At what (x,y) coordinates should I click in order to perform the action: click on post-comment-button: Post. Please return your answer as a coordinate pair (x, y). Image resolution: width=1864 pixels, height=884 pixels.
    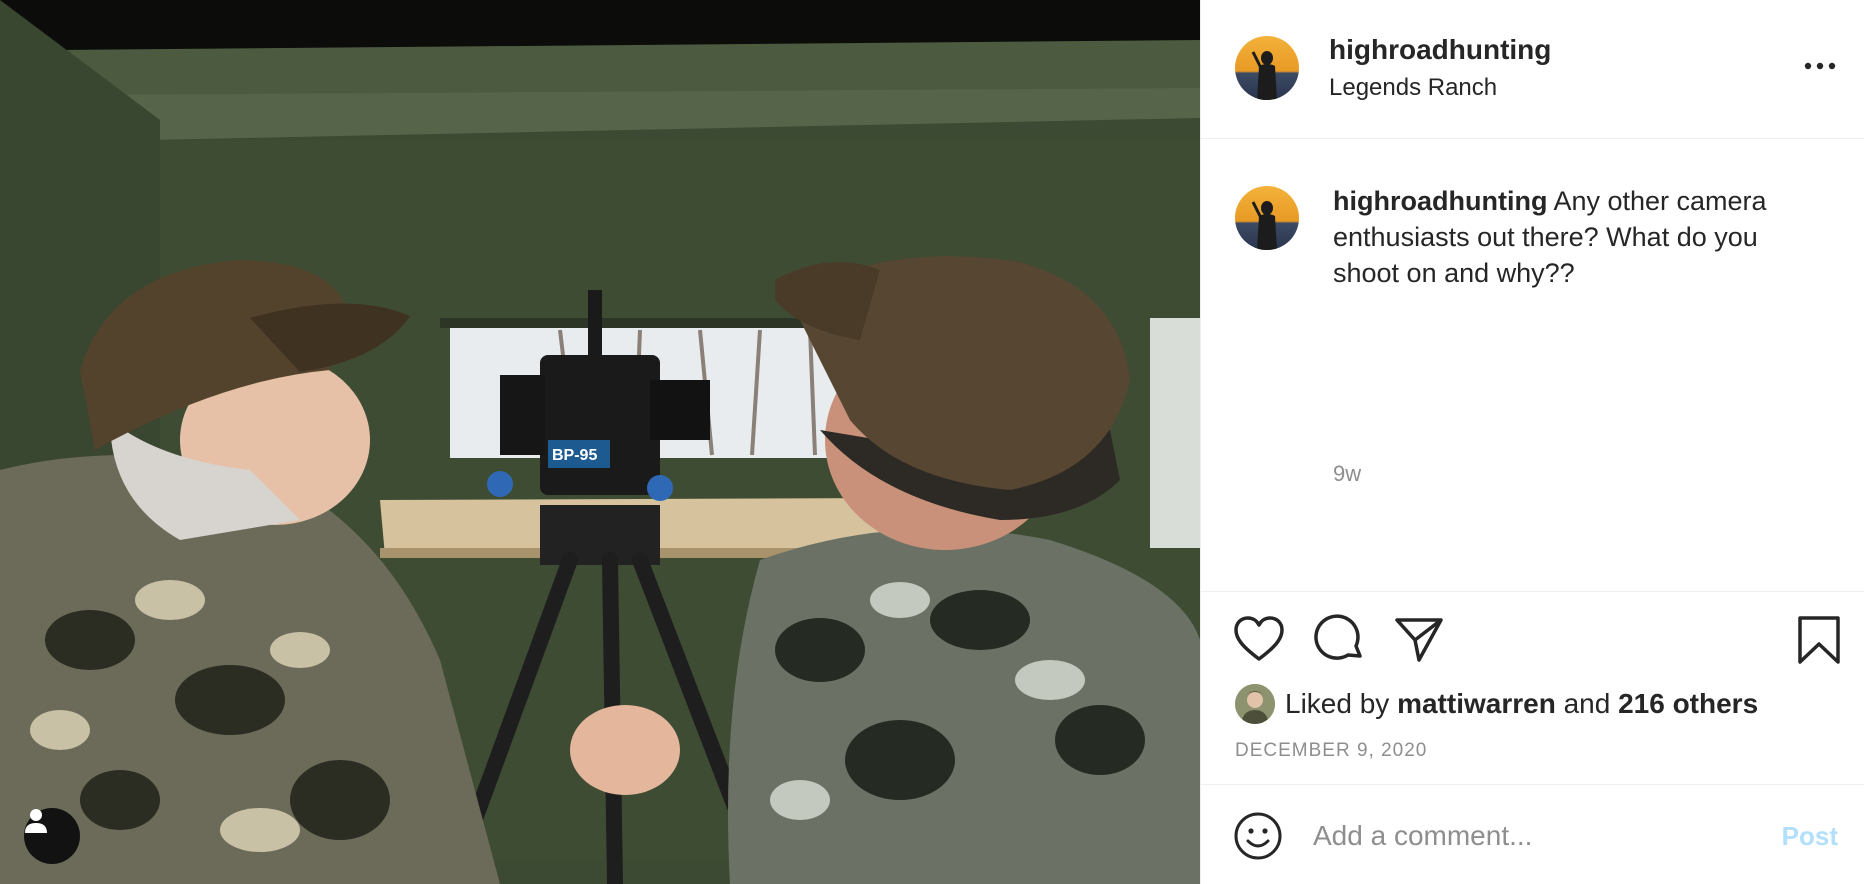
    Looking at the image, I should click on (1810, 836).